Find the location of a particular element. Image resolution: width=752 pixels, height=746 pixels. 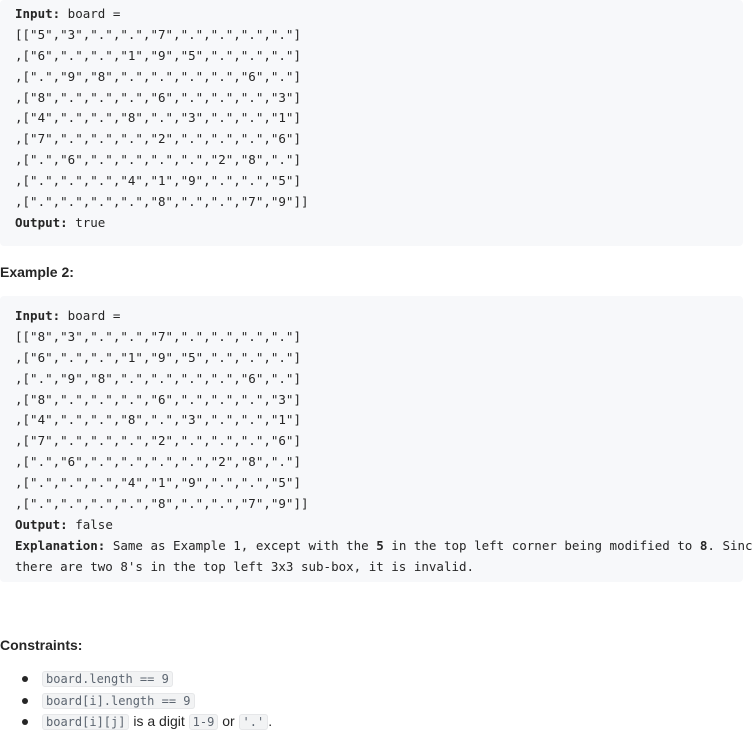

example-2-heading: Example 2: is located at coordinates (37, 272).